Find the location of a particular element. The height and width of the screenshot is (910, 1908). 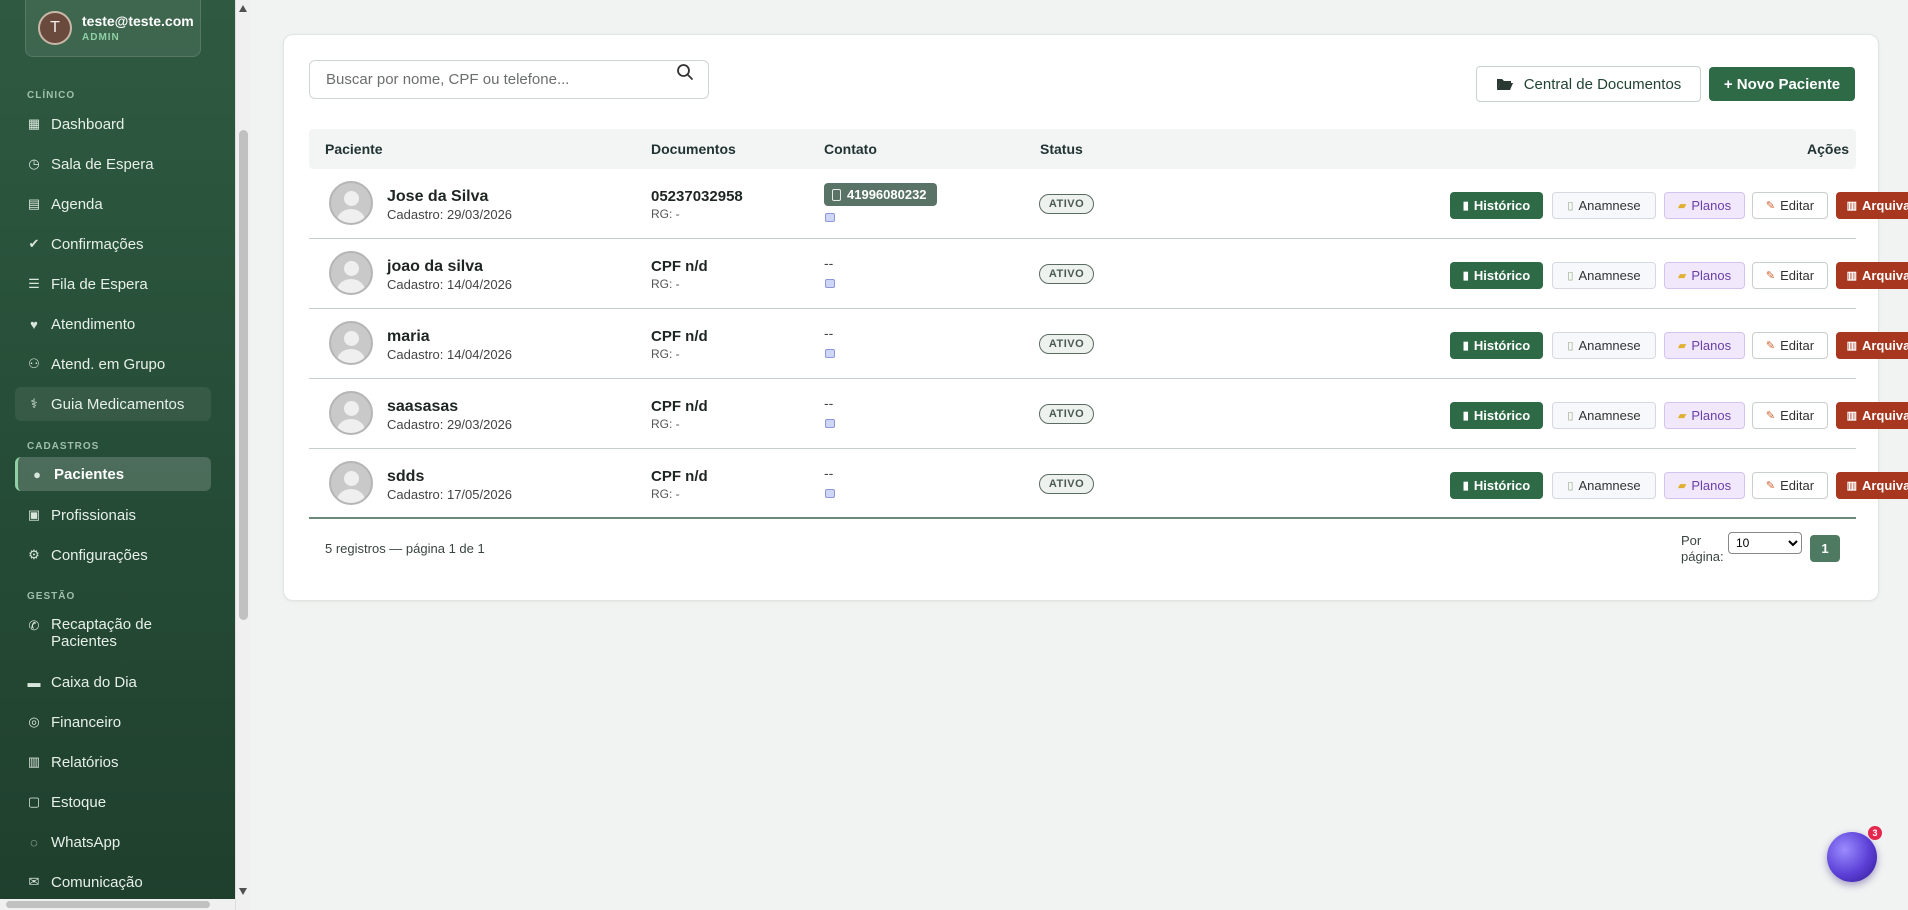

trash-icon: ▥ is located at coordinates (1851, 346).